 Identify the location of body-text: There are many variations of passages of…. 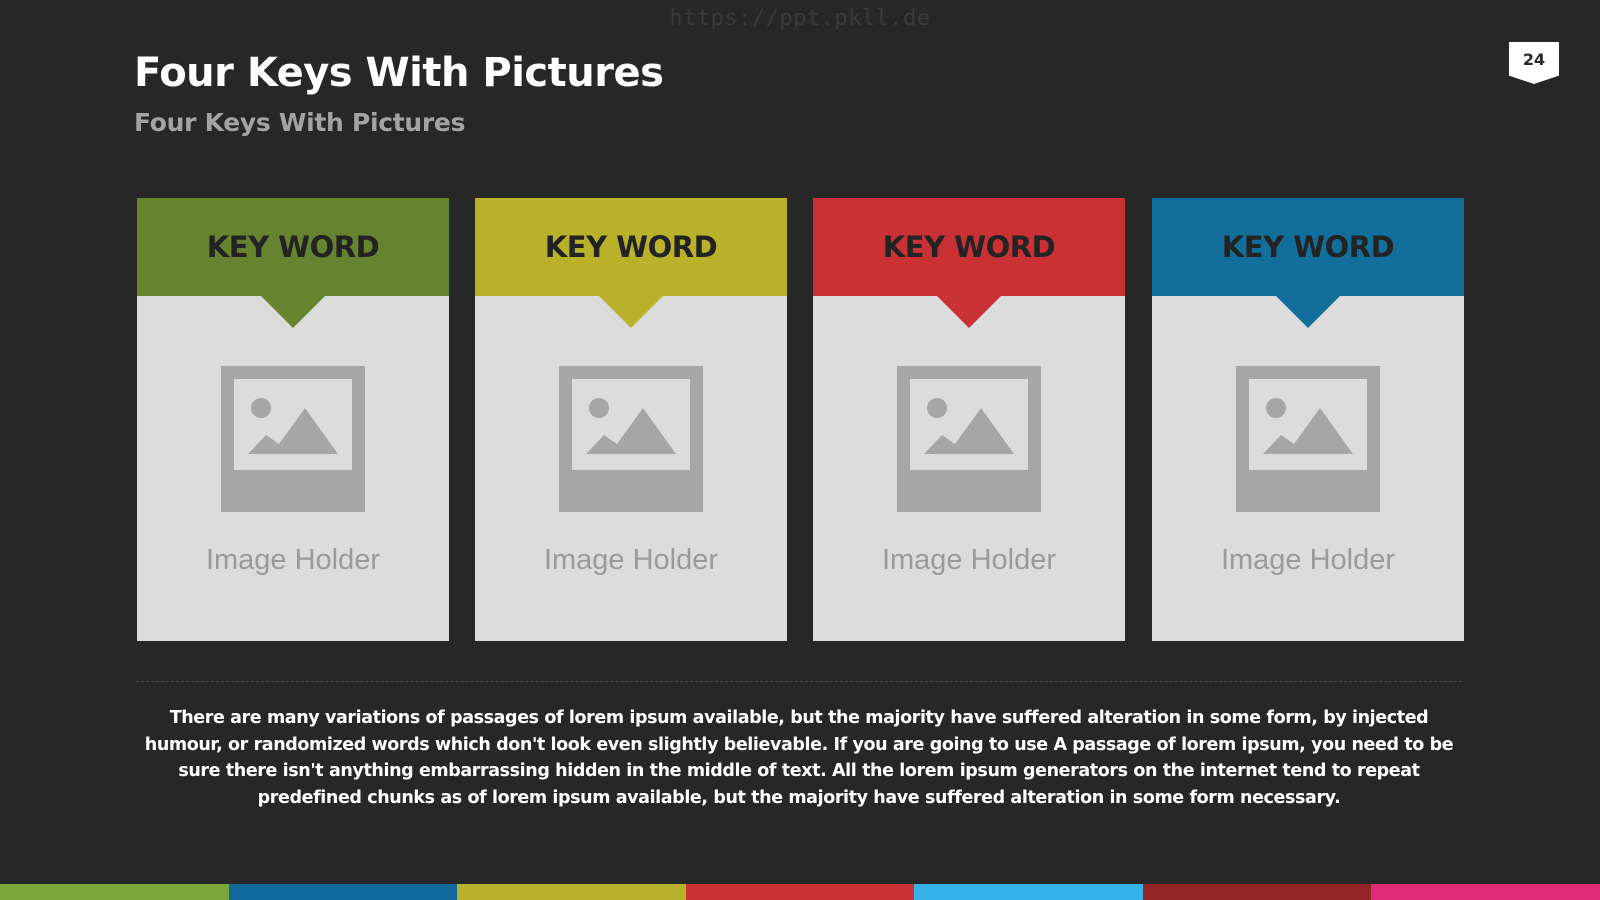
(799, 758).